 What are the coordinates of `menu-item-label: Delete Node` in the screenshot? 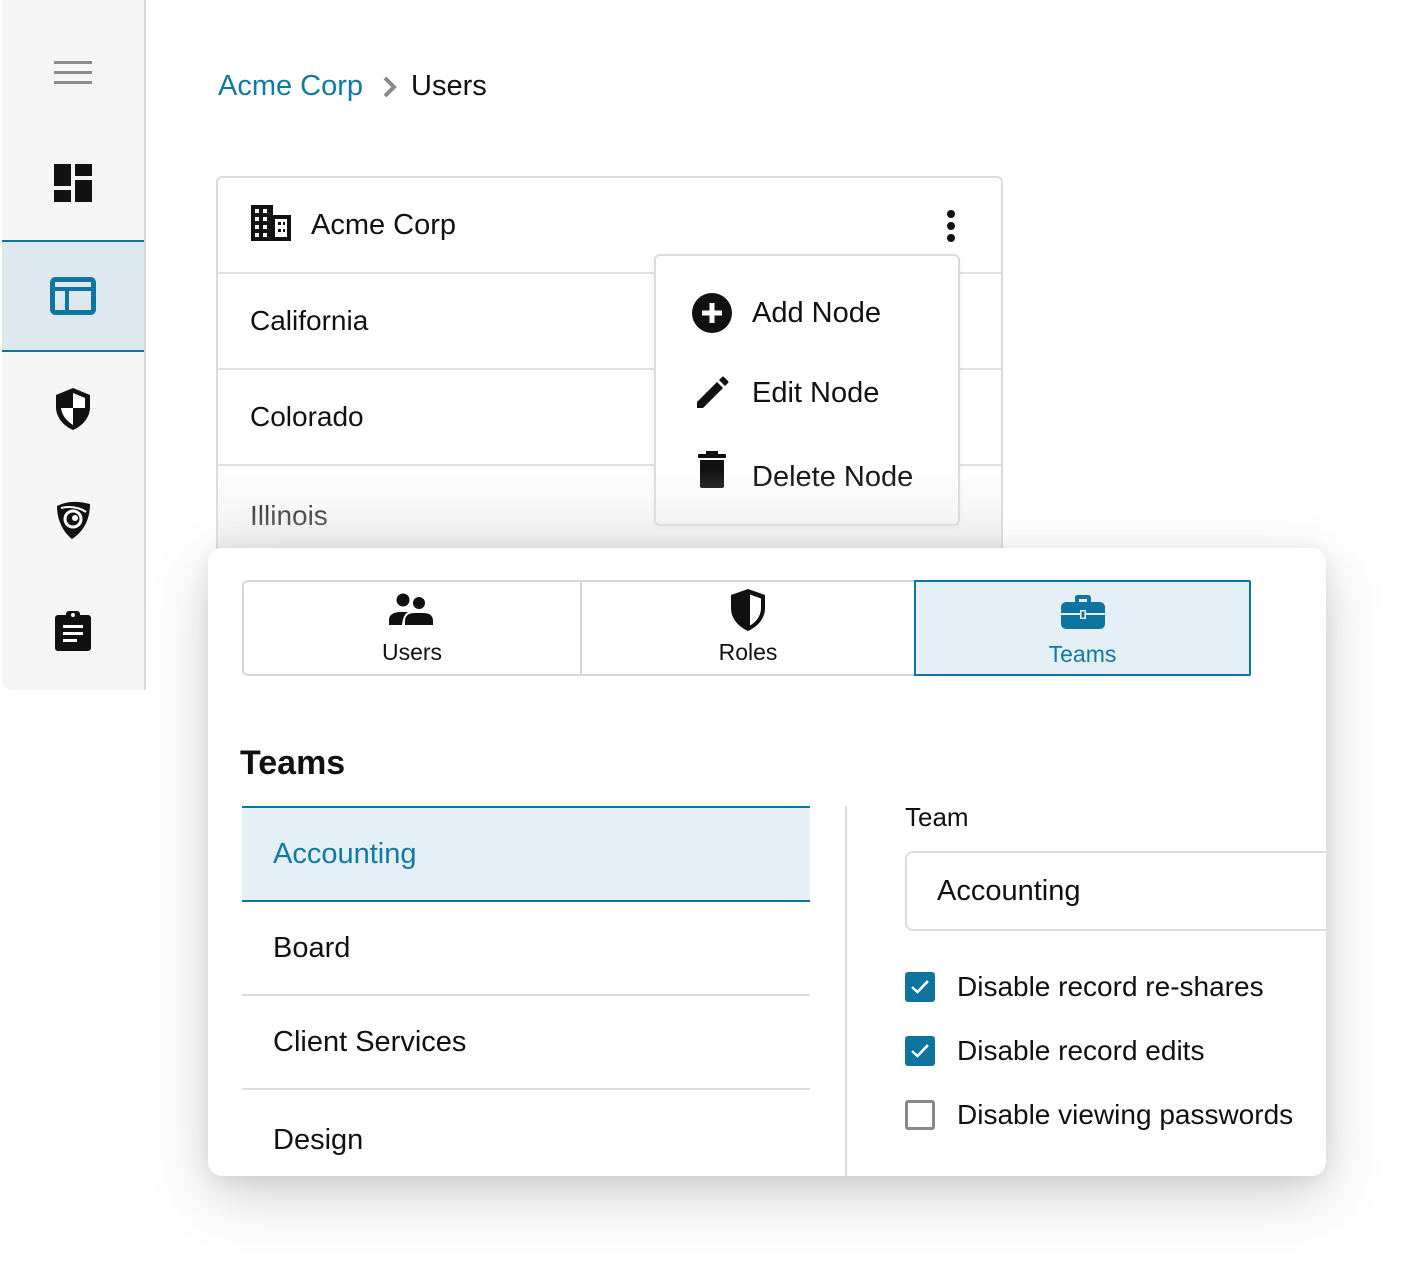 It's located at (833, 476).